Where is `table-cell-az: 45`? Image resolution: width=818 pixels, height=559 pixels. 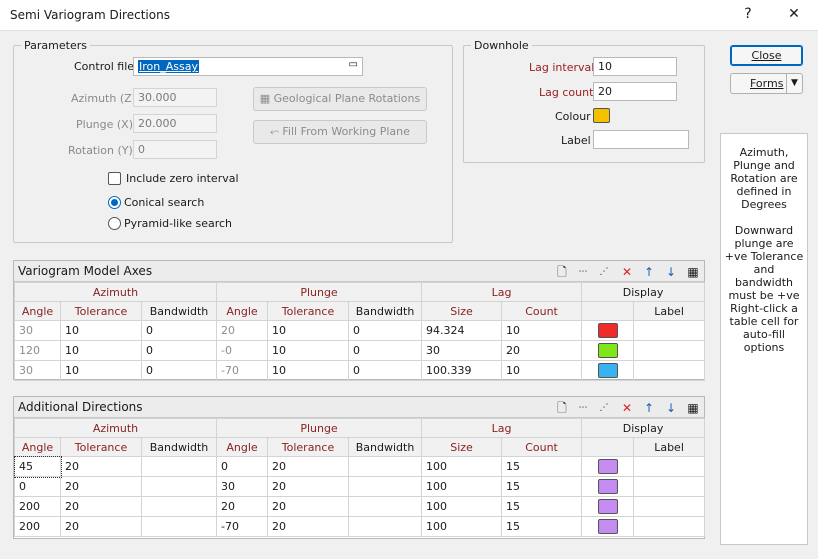 table-cell-az: 45 is located at coordinates (37, 466).